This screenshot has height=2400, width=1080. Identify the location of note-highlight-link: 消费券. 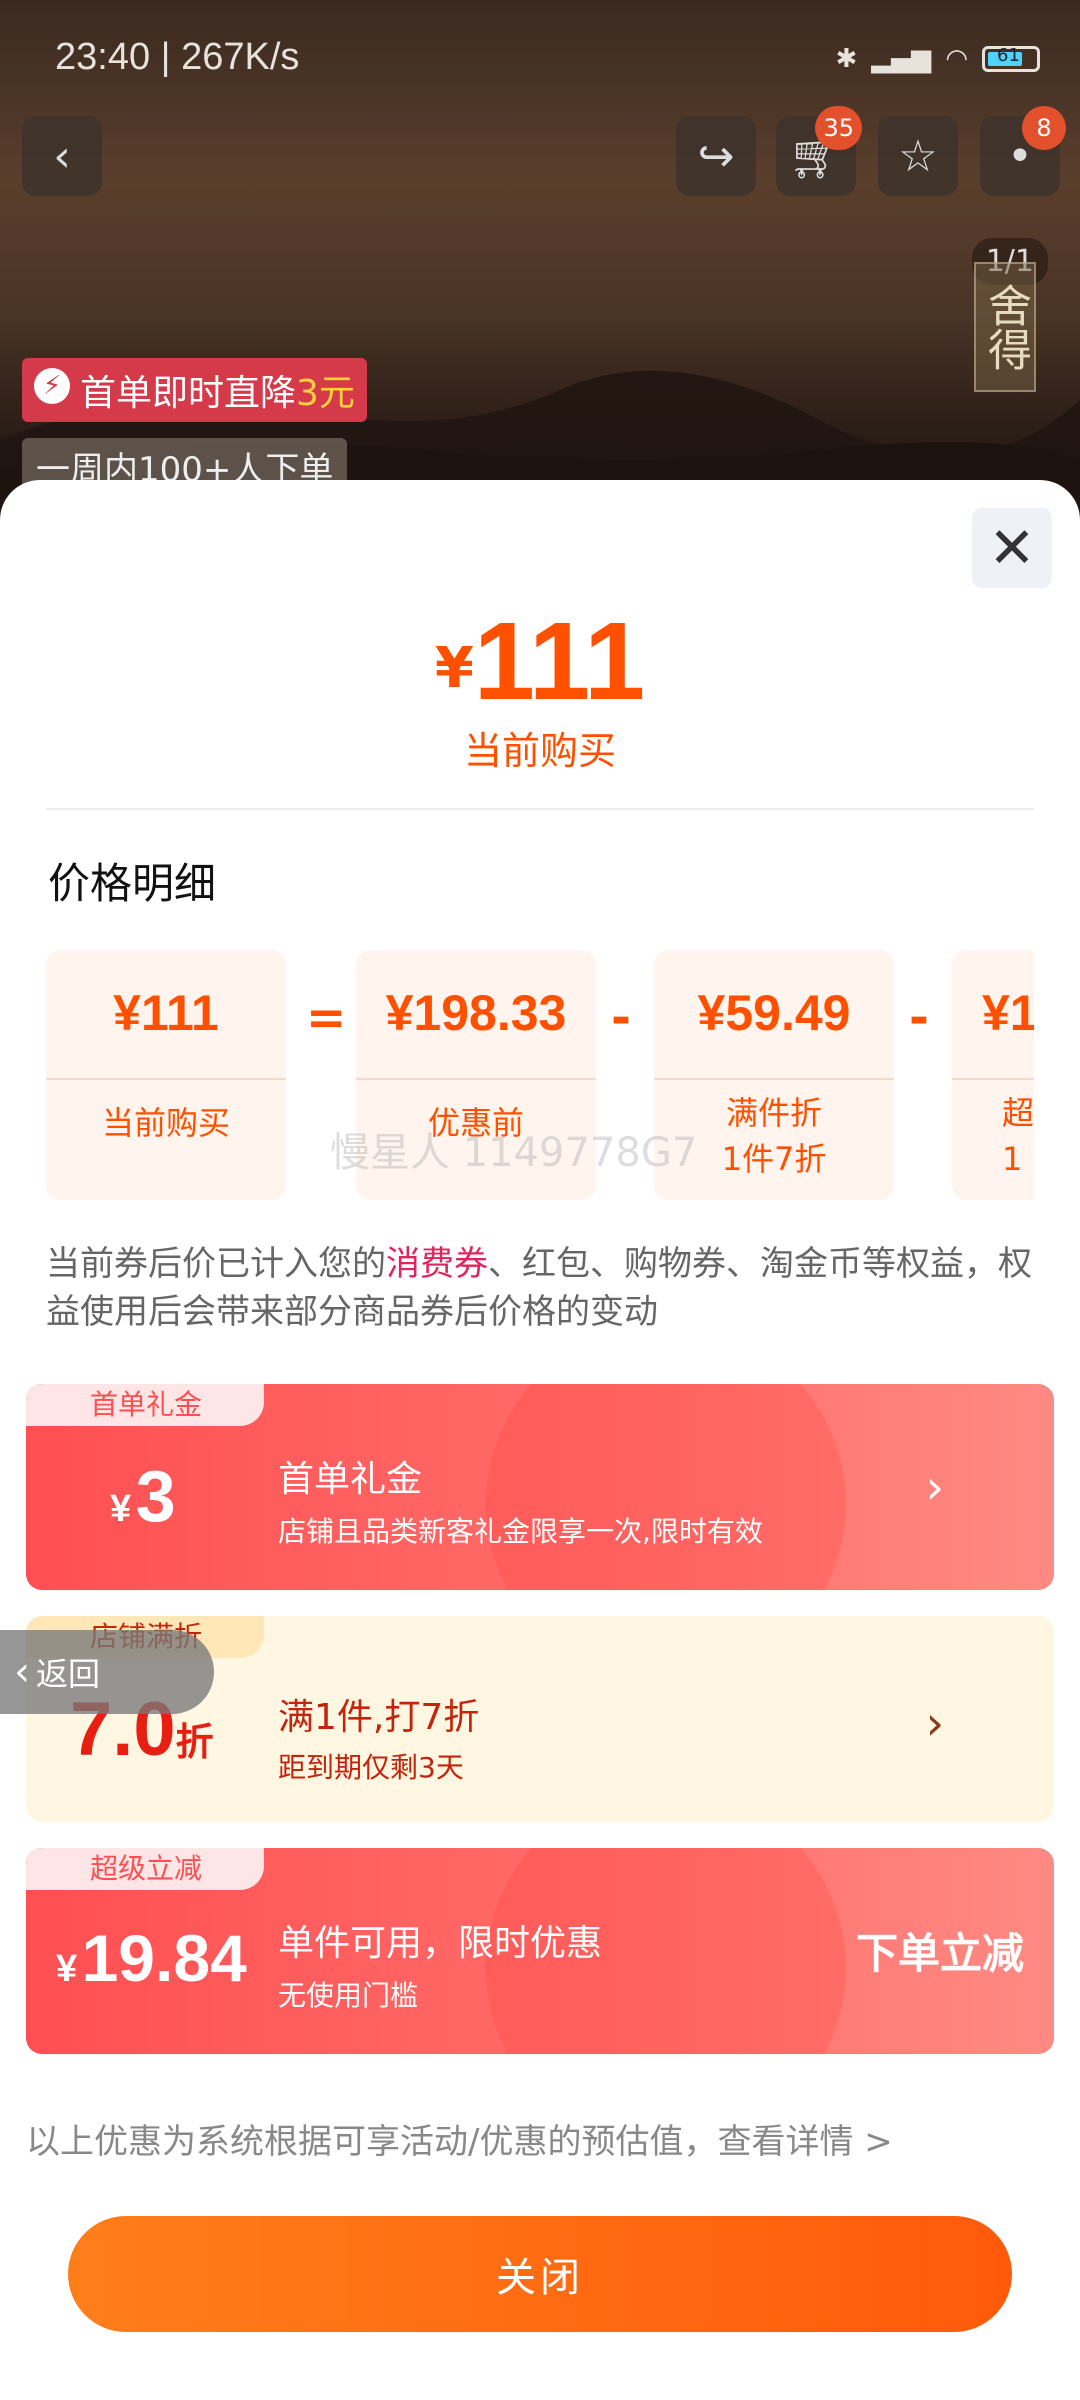
(437, 1264).